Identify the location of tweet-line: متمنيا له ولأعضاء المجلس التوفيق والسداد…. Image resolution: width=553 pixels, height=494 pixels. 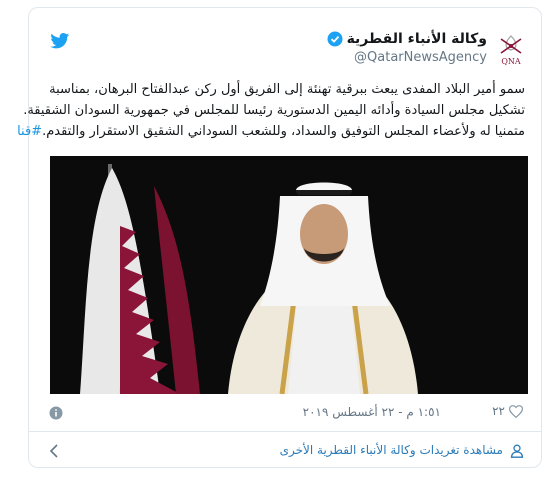
(271, 131).